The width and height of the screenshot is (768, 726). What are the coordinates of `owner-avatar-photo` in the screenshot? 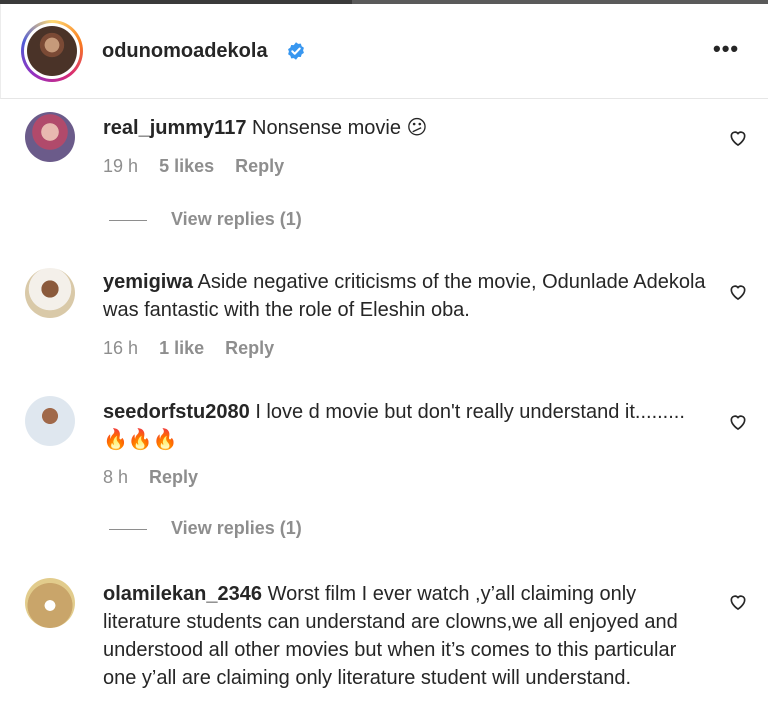 It's located at (52, 51).